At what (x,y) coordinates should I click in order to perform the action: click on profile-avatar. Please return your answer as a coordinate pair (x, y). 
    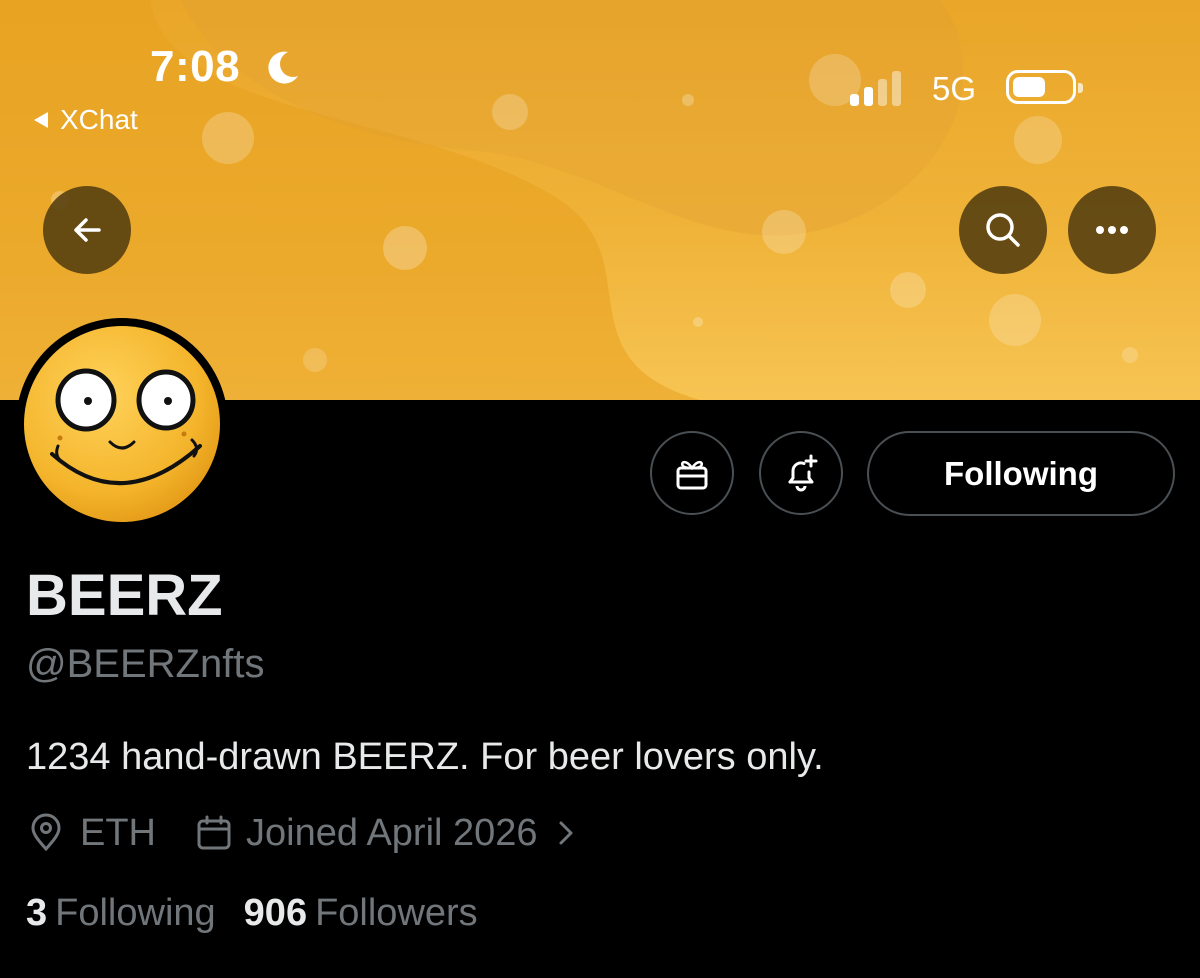
    Looking at the image, I should click on (122, 424).